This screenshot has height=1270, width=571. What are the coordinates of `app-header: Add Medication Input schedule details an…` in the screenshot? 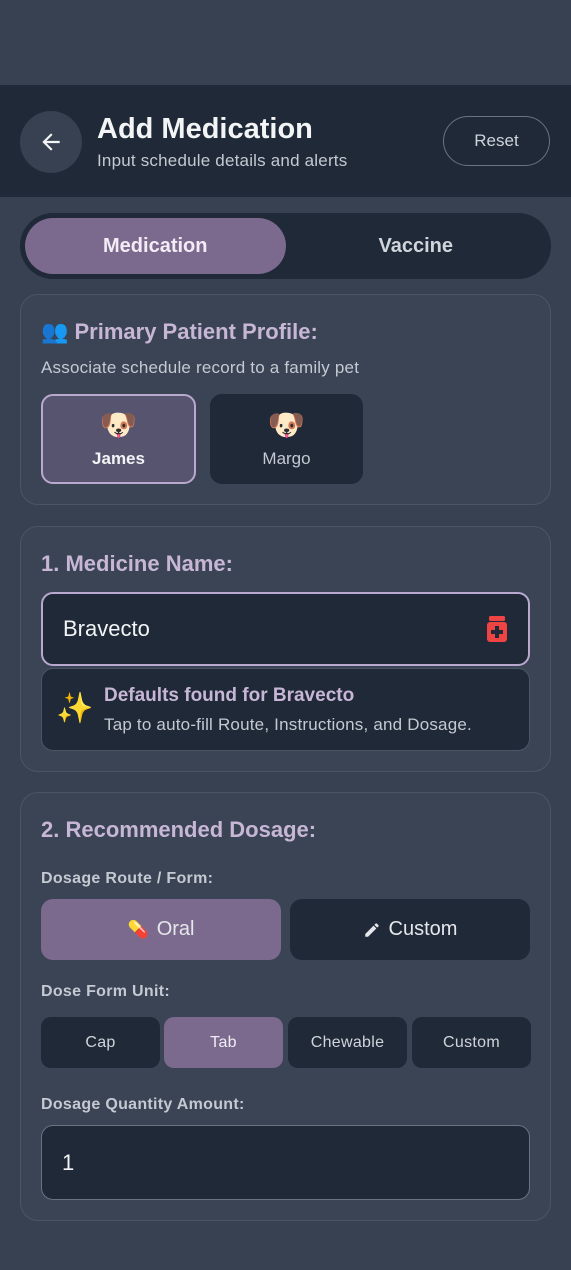 It's located at (285, 141).